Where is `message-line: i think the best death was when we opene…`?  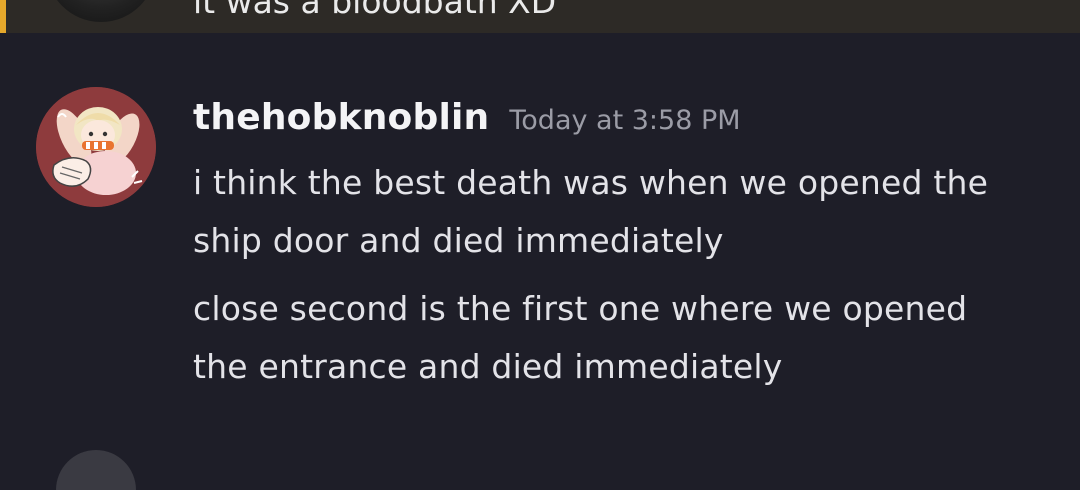 message-line: i think the best death was when we opene… is located at coordinates (591, 182).